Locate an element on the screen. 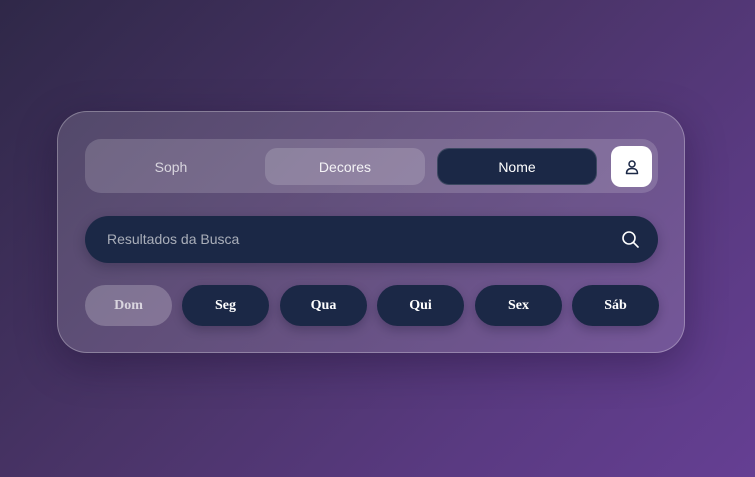 Image resolution: width=755 pixels, height=477 pixels. search-icon is located at coordinates (630, 239).